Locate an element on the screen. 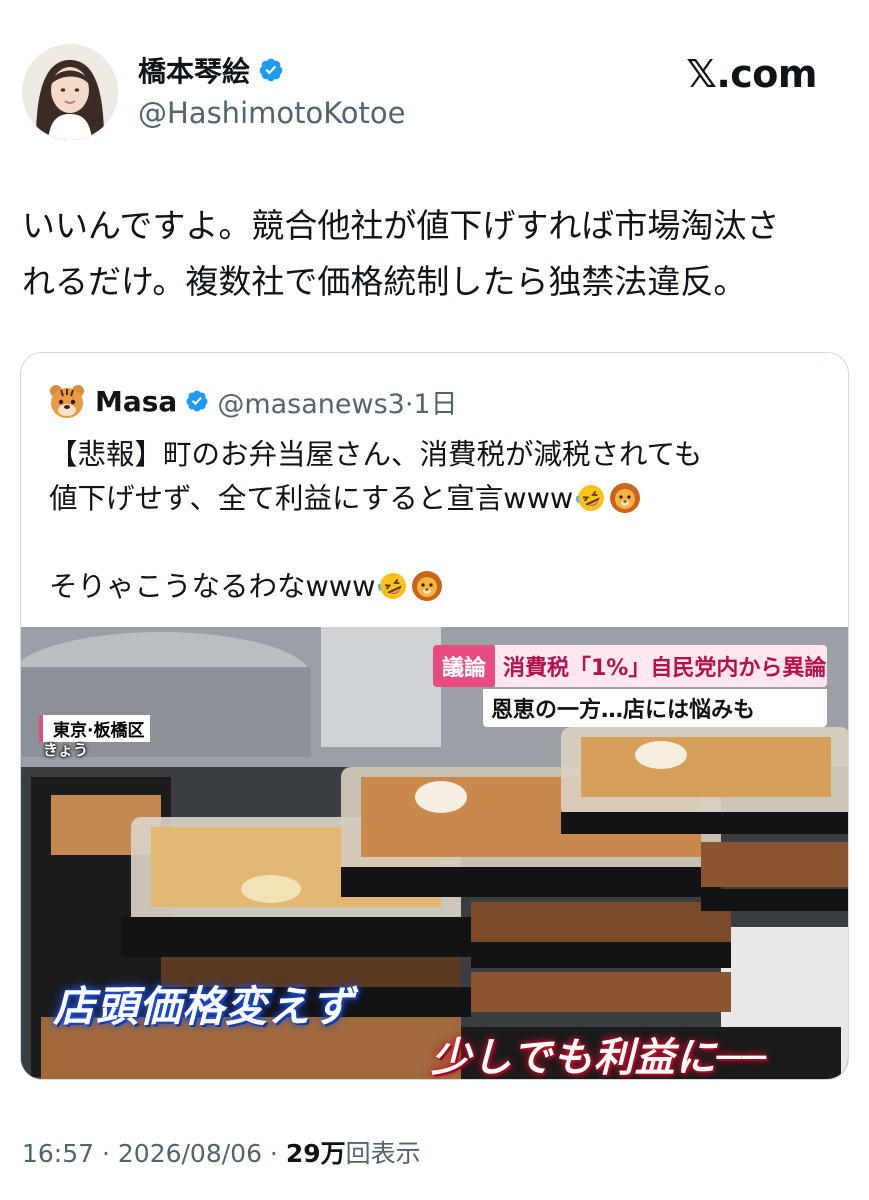 Image resolution: width=869 pixels, height=1200 pixels. post-timestamp: 16:57 · 2026/08/06 · is located at coordinates (154, 1153).